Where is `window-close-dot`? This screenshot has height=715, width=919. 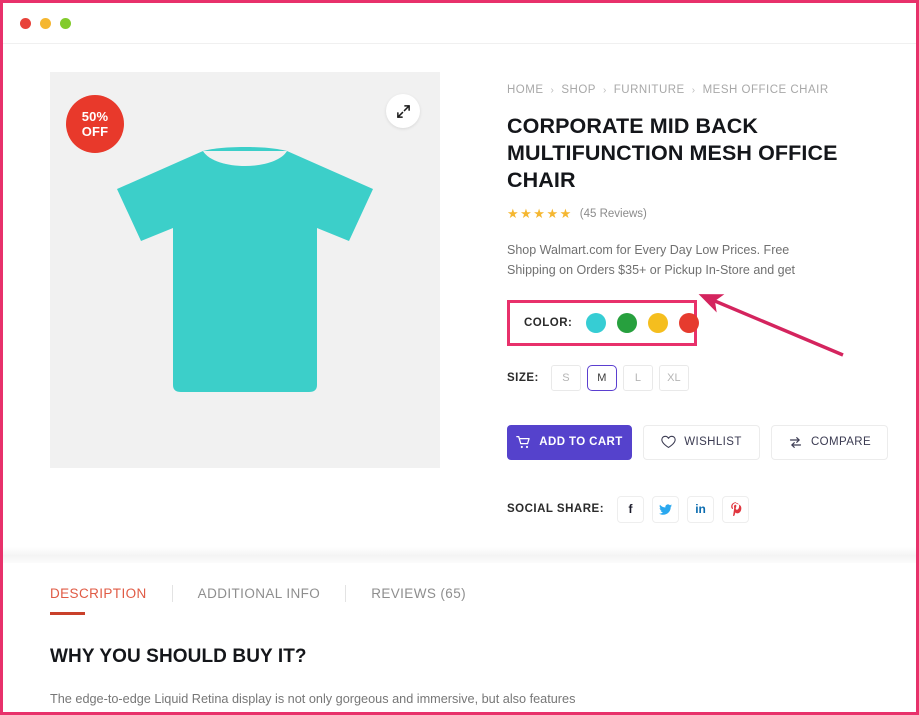 window-close-dot is located at coordinates (25, 23).